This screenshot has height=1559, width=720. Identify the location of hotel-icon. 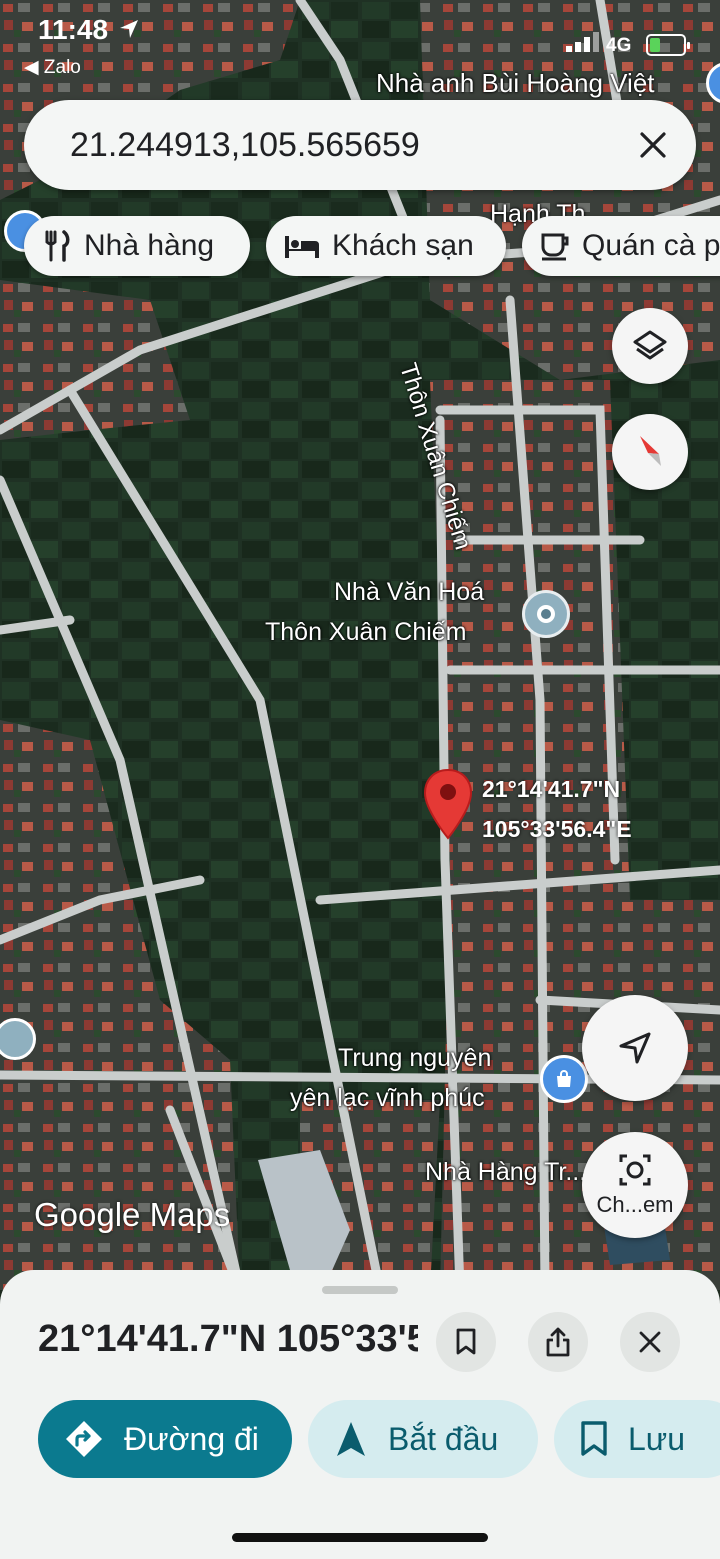
(302, 247).